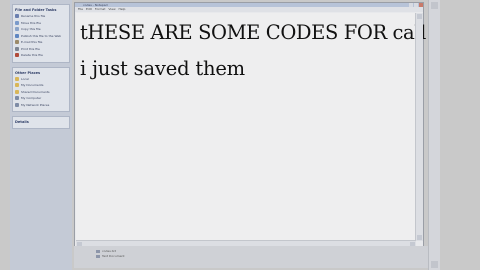 The width and height of the screenshot is (480, 270). What do you see at coordinates (17, 35) in the screenshot?
I see `web-icon` at bounding box center [17, 35].